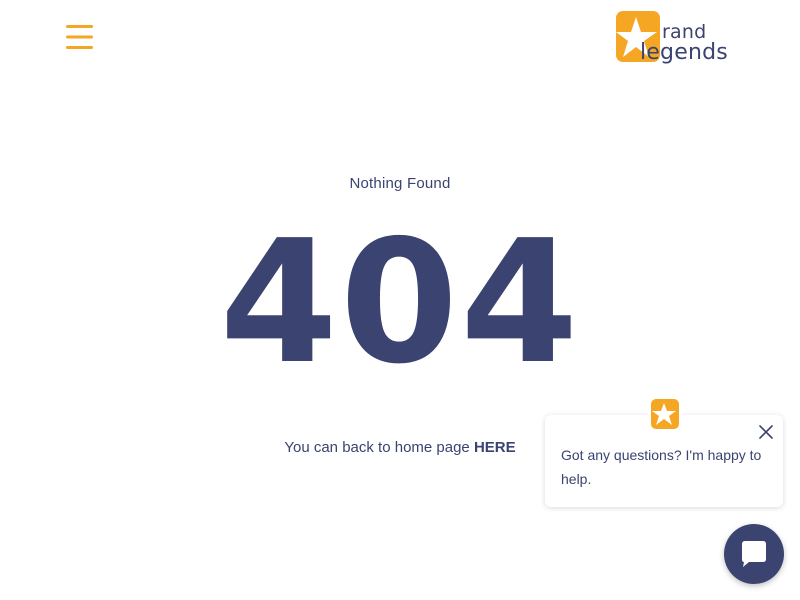  I want to click on error-code: 404, so click(400, 303).